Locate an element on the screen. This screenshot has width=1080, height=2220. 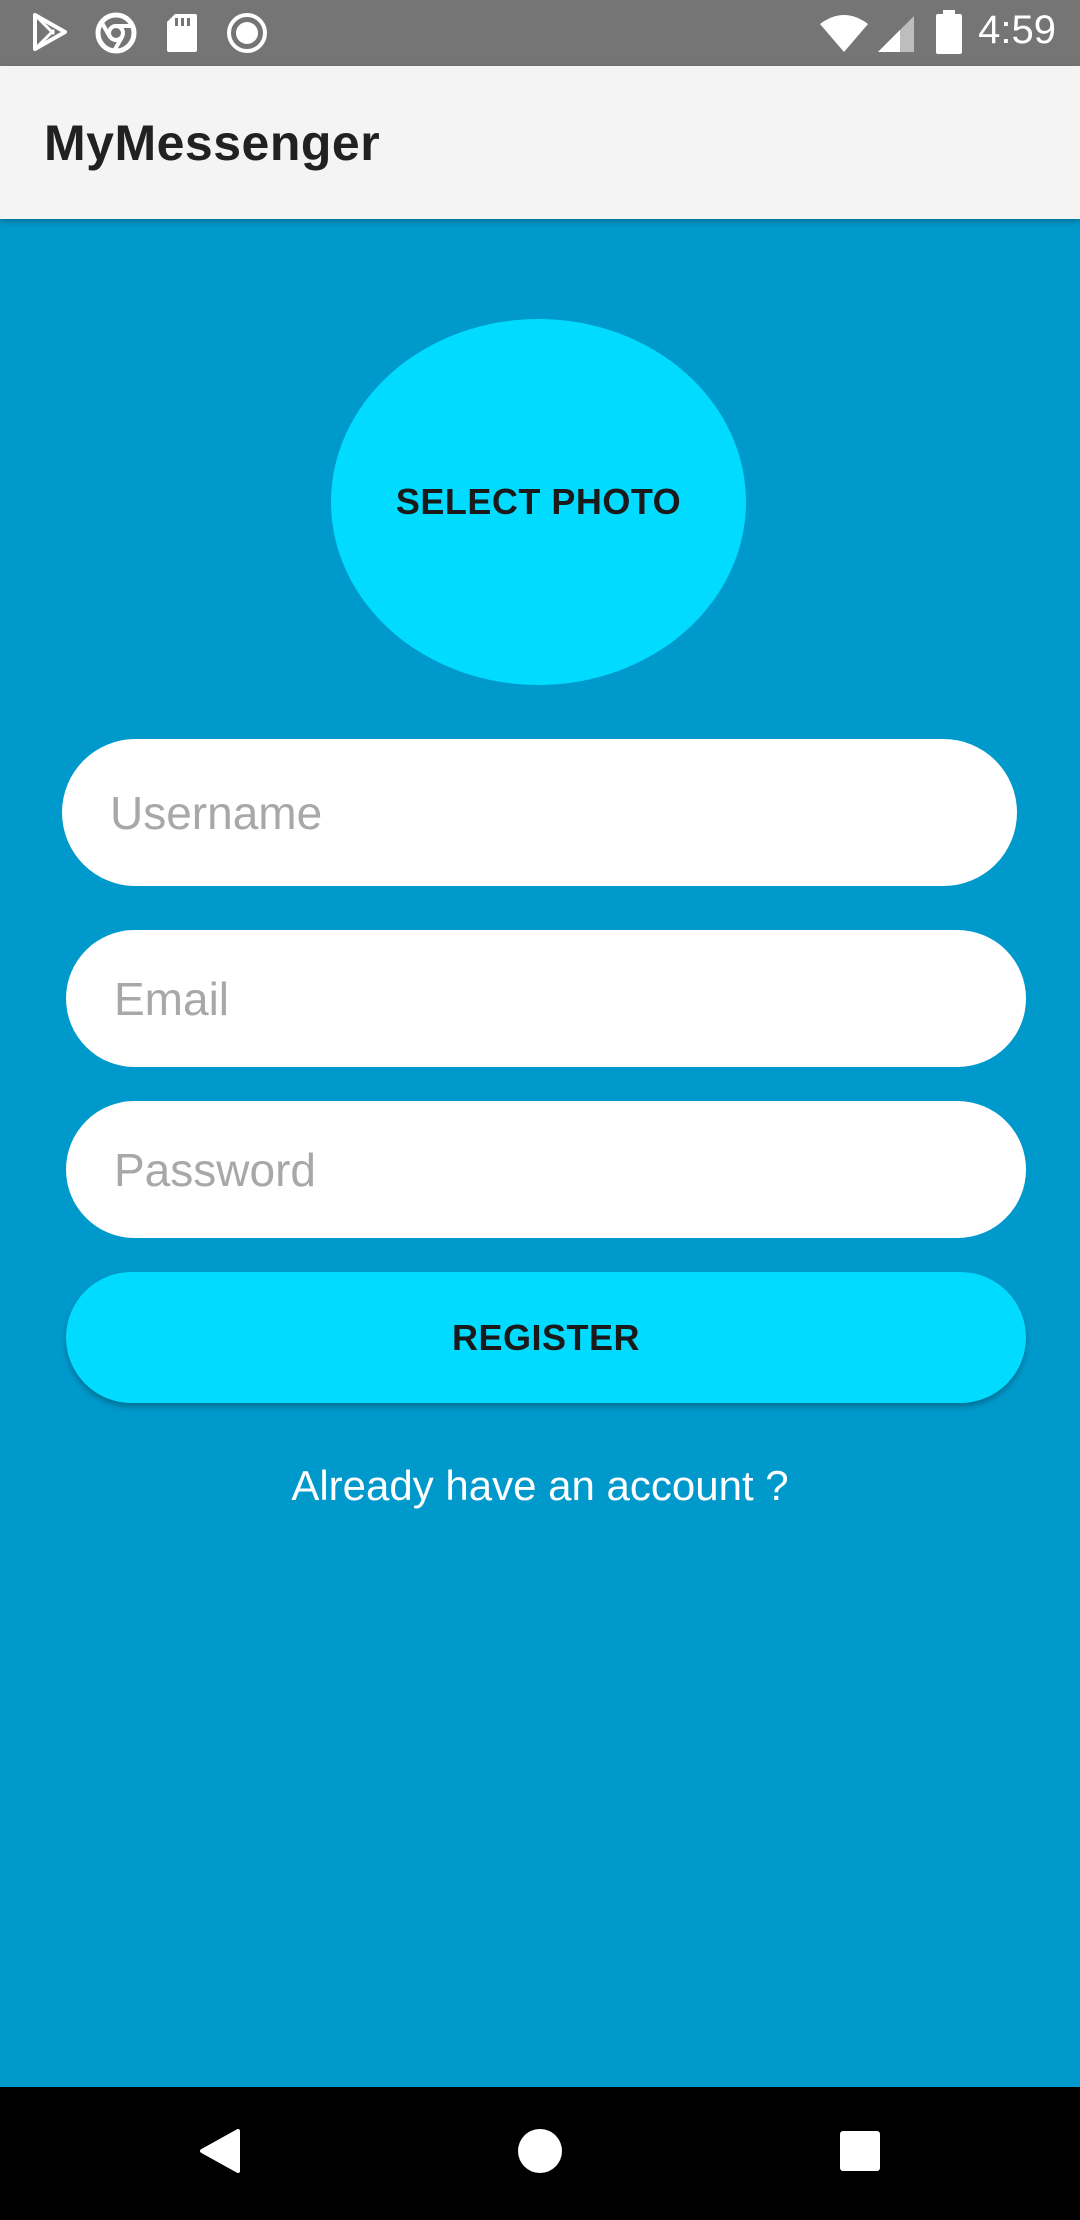
wifi-icon is located at coordinates (844, 36).